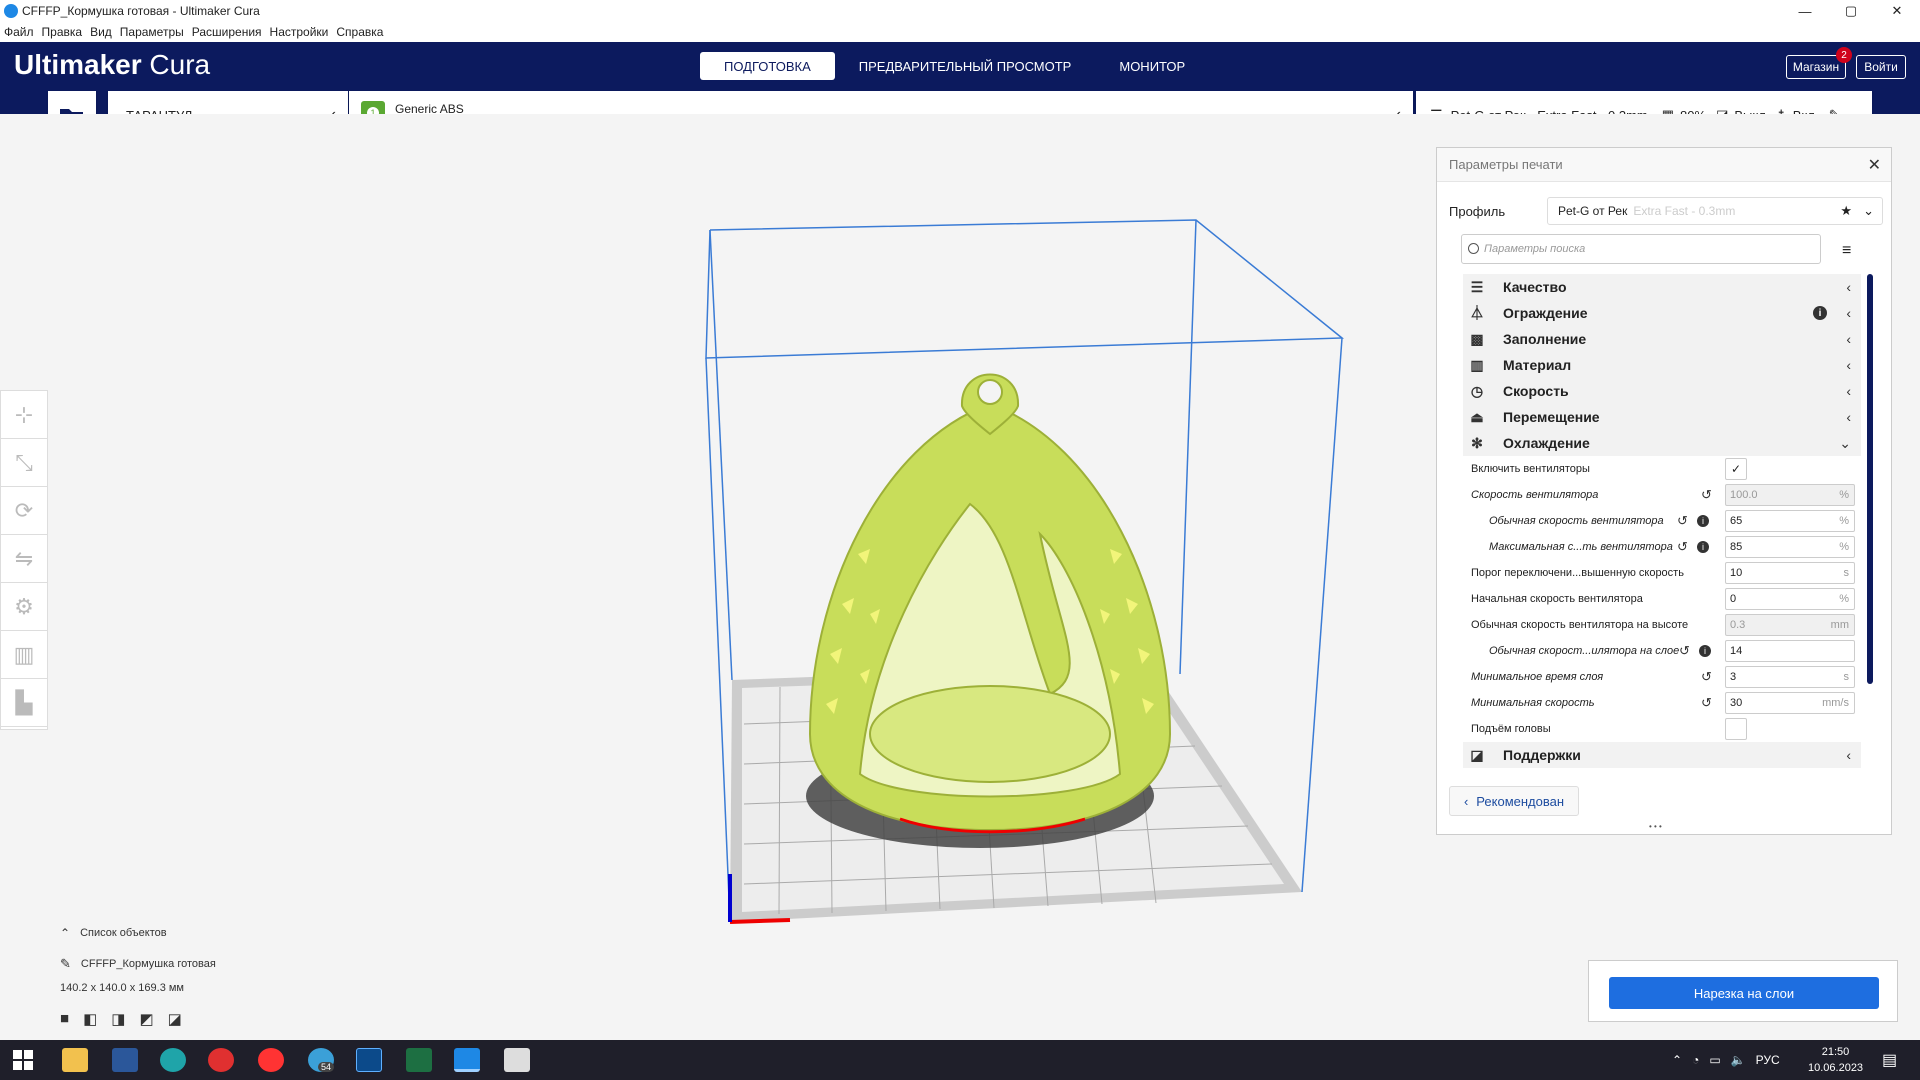  What do you see at coordinates (62, 32) in the screenshot?
I see `menu-edit: Правка` at bounding box center [62, 32].